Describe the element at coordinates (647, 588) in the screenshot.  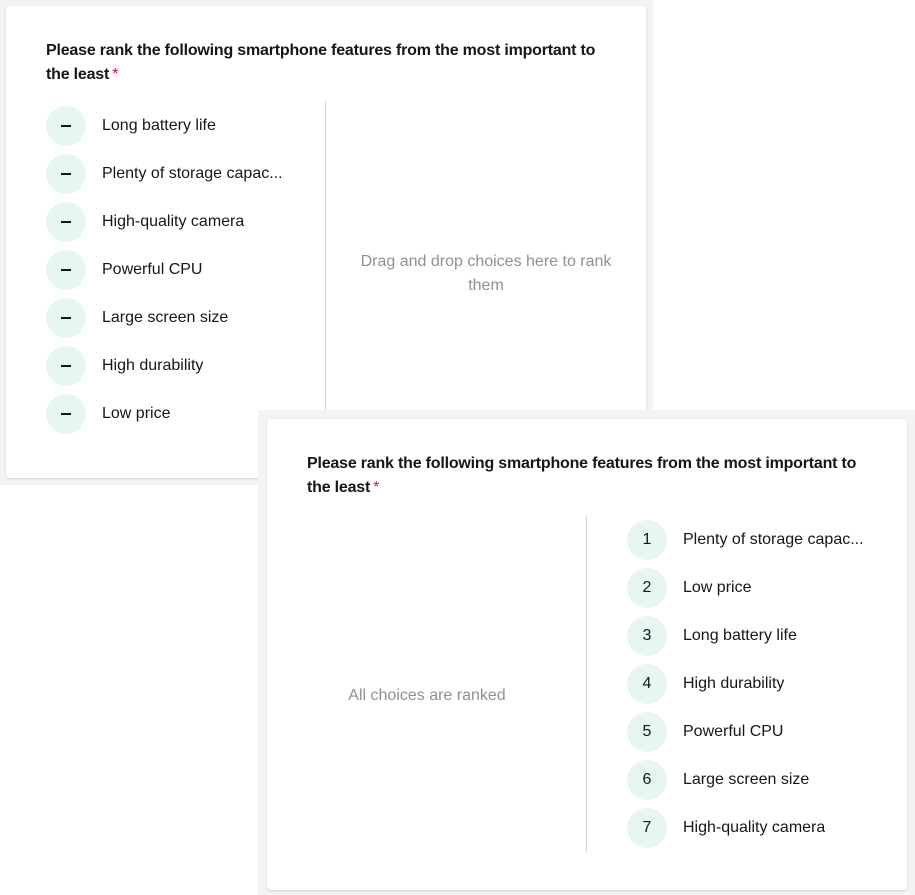
I see `rank-badge: 2` at that location.